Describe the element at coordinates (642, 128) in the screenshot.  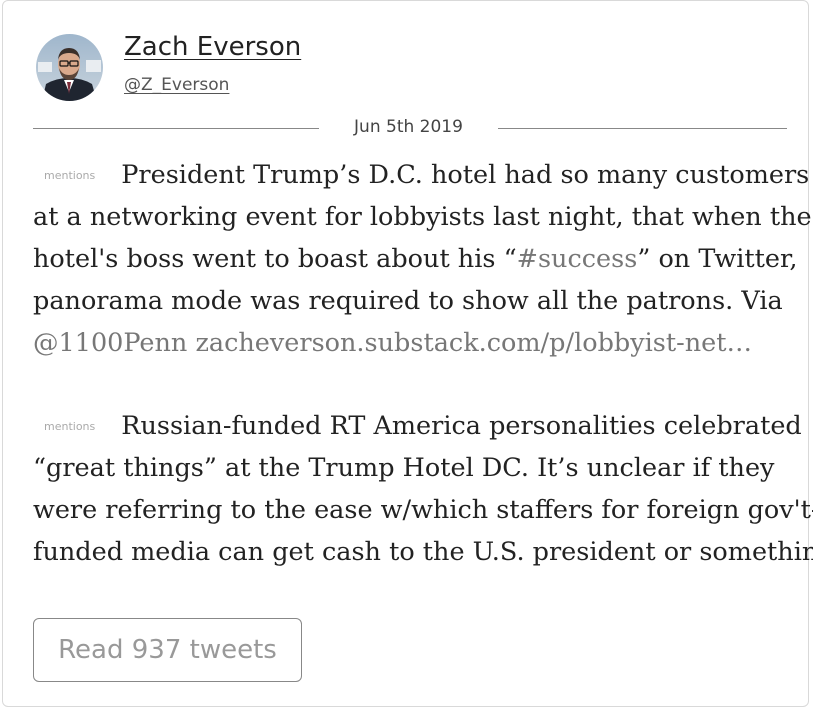
I see `date-divider-right` at that location.